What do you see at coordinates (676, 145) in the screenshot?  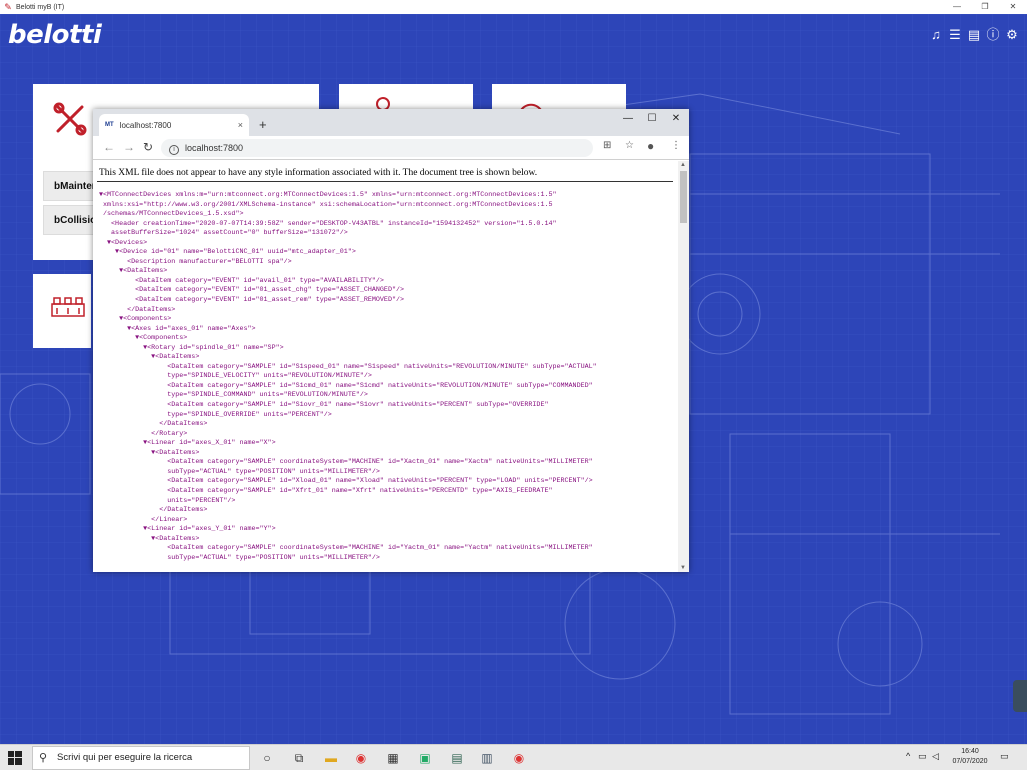 I see `menu-kebab-icon: ⋮` at bounding box center [676, 145].